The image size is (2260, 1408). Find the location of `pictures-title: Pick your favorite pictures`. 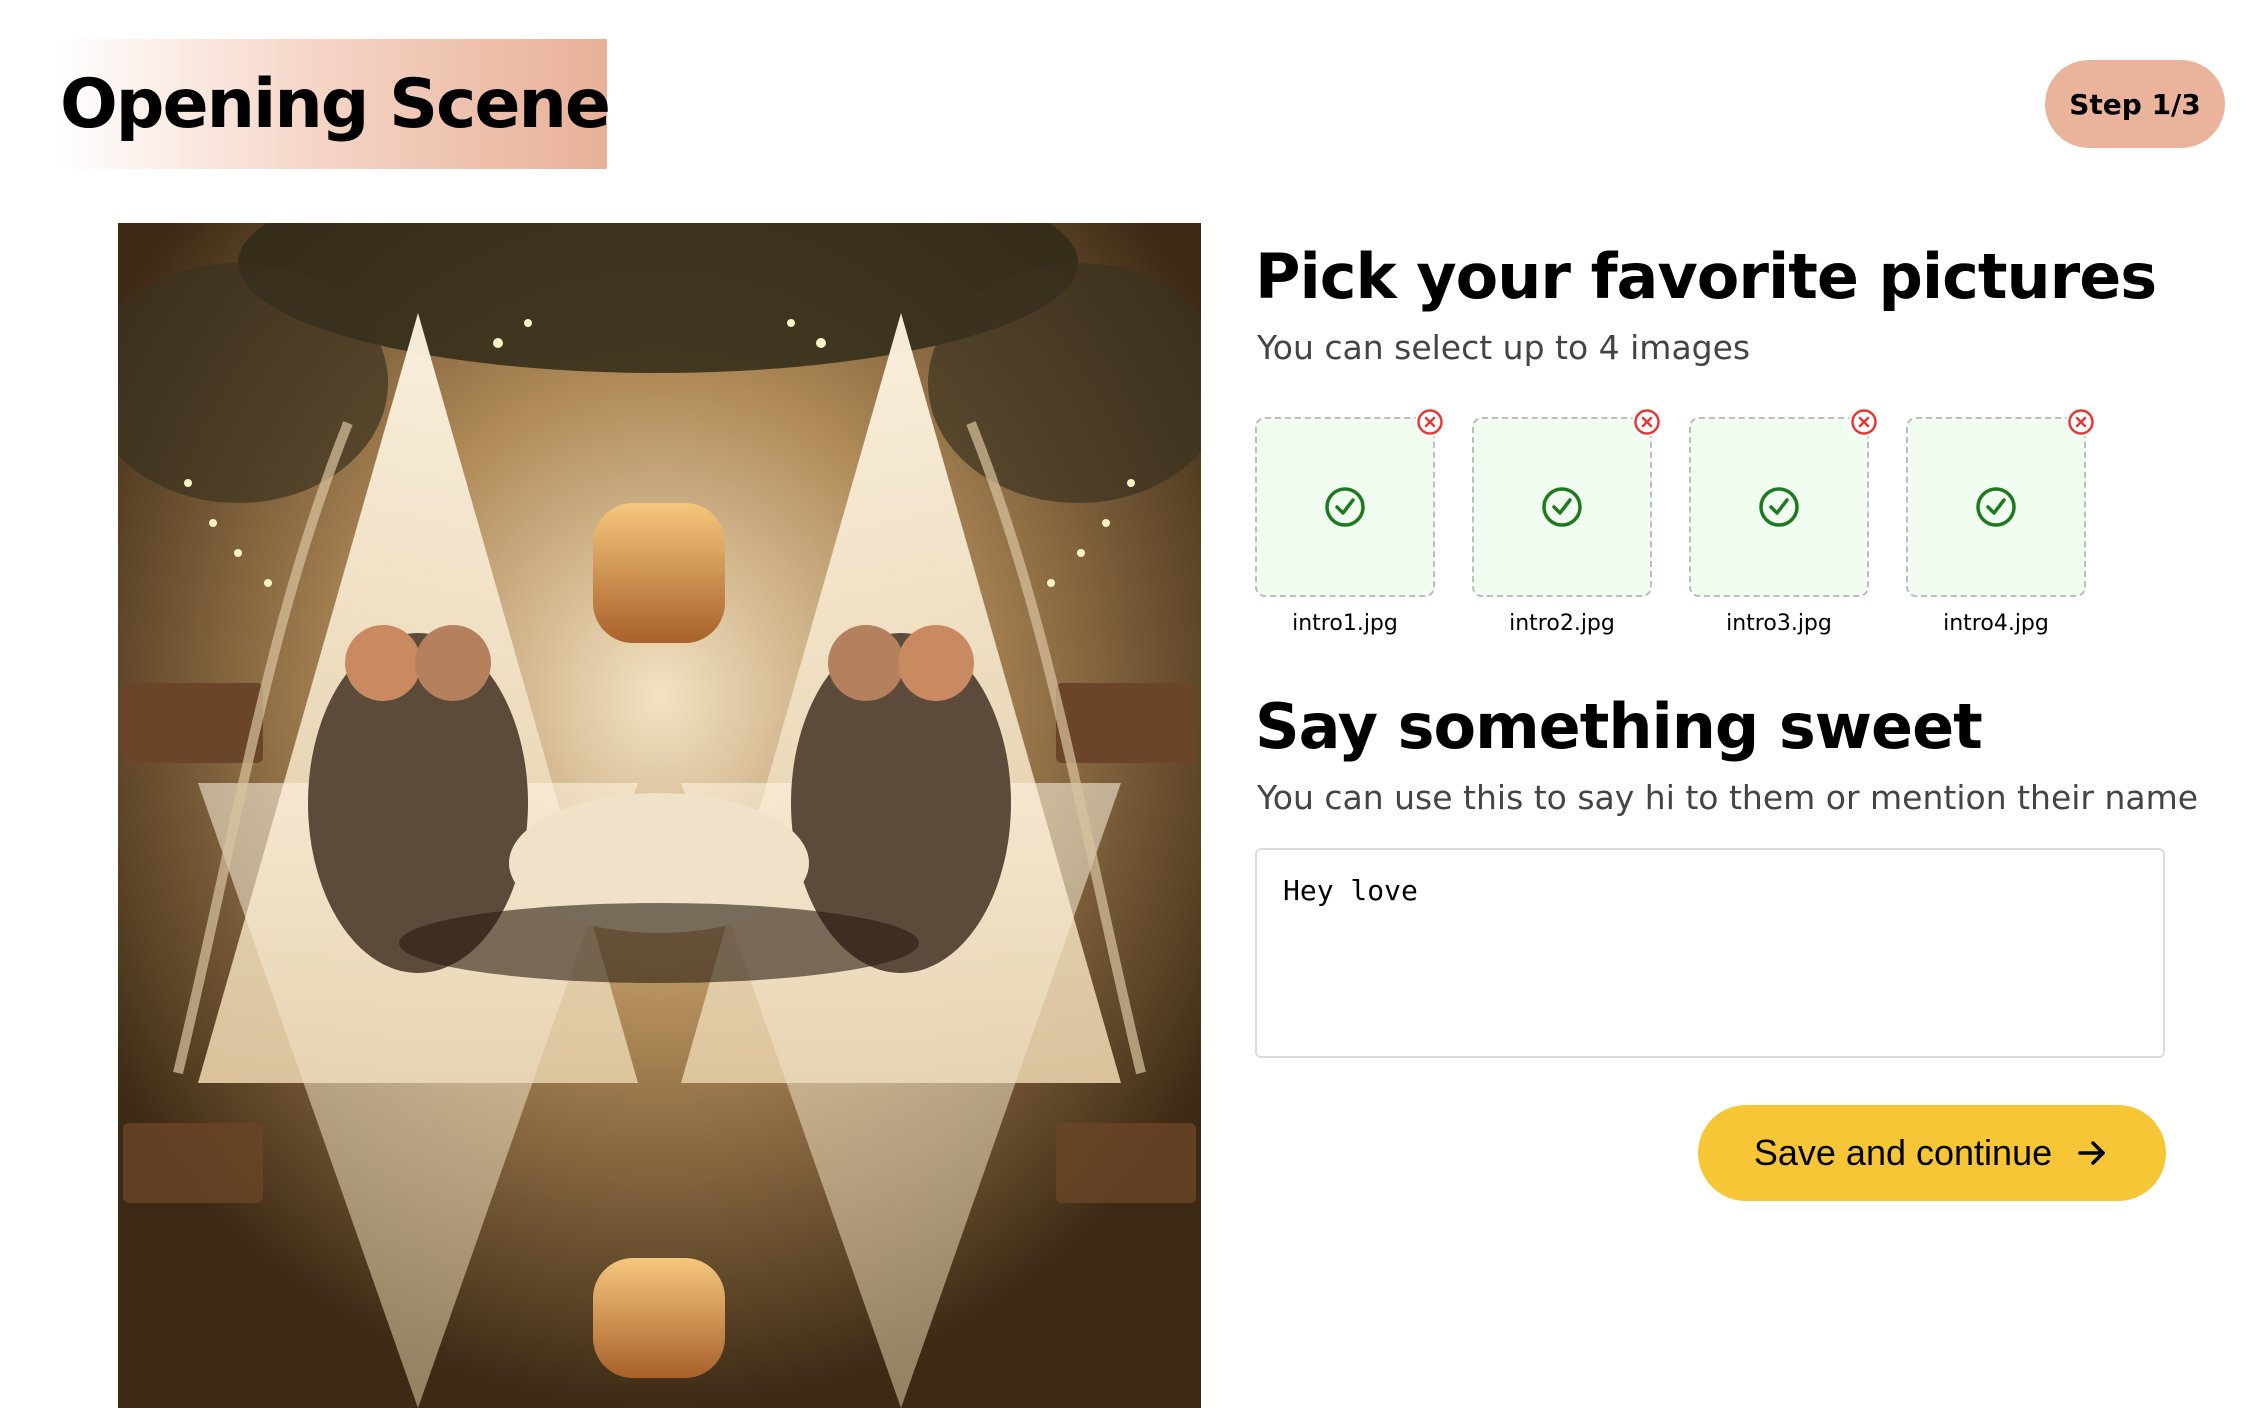

pictures-title: Pick your favorite pictures is located at coordinates (1706, 276).